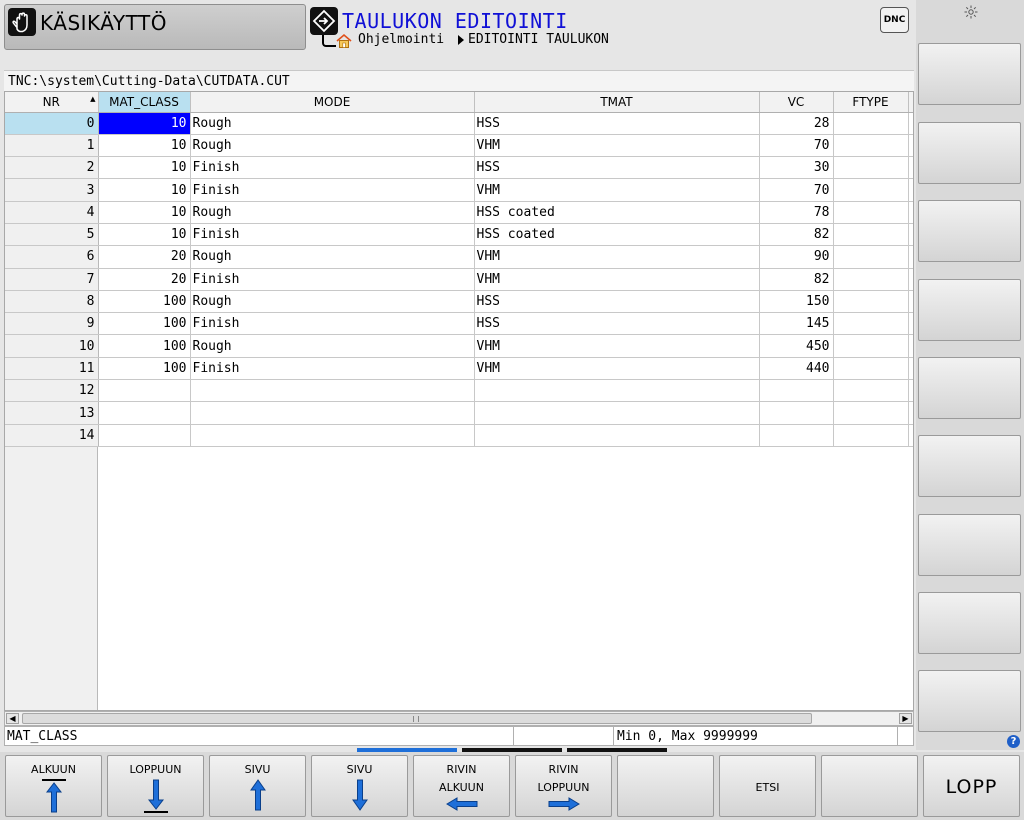  Describe the element at coordinates (871, 102) in the screenshot. I see `column-header-ftype: FTYPE` at that location.